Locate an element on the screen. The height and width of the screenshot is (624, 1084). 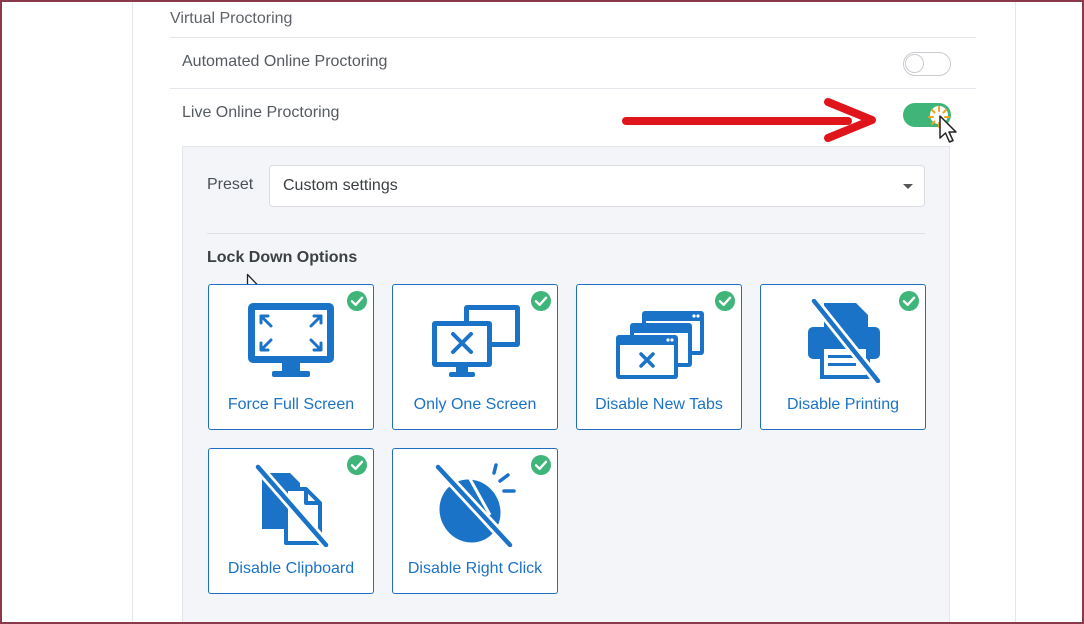
lockdown-option-disable-new-tabs: Disable New Tabs is located at coordinates (659, 357).